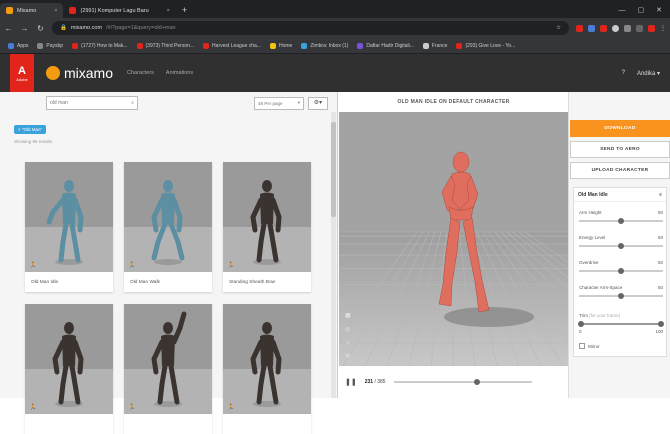 This screenshot has height=434, width=670. What do you see at coordinates (184, 10) in the screenshot?
I see `new-tab-button: +` at bounding box center [184, 10].